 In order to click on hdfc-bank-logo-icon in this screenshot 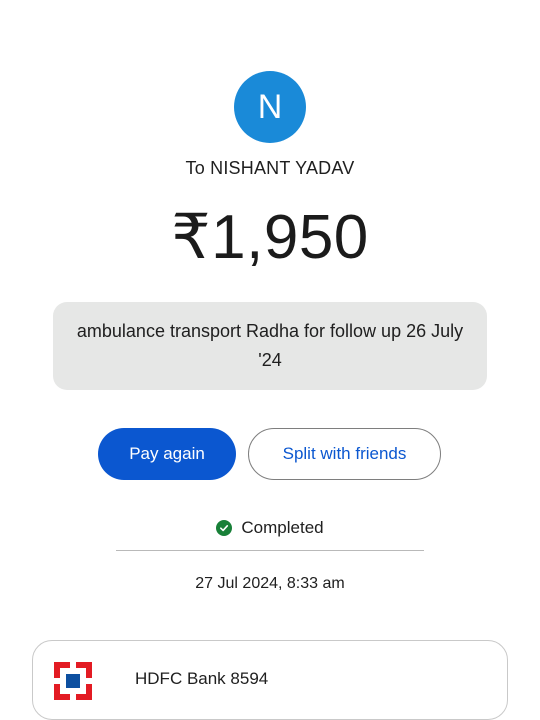, I will do `click(73, 681)`.